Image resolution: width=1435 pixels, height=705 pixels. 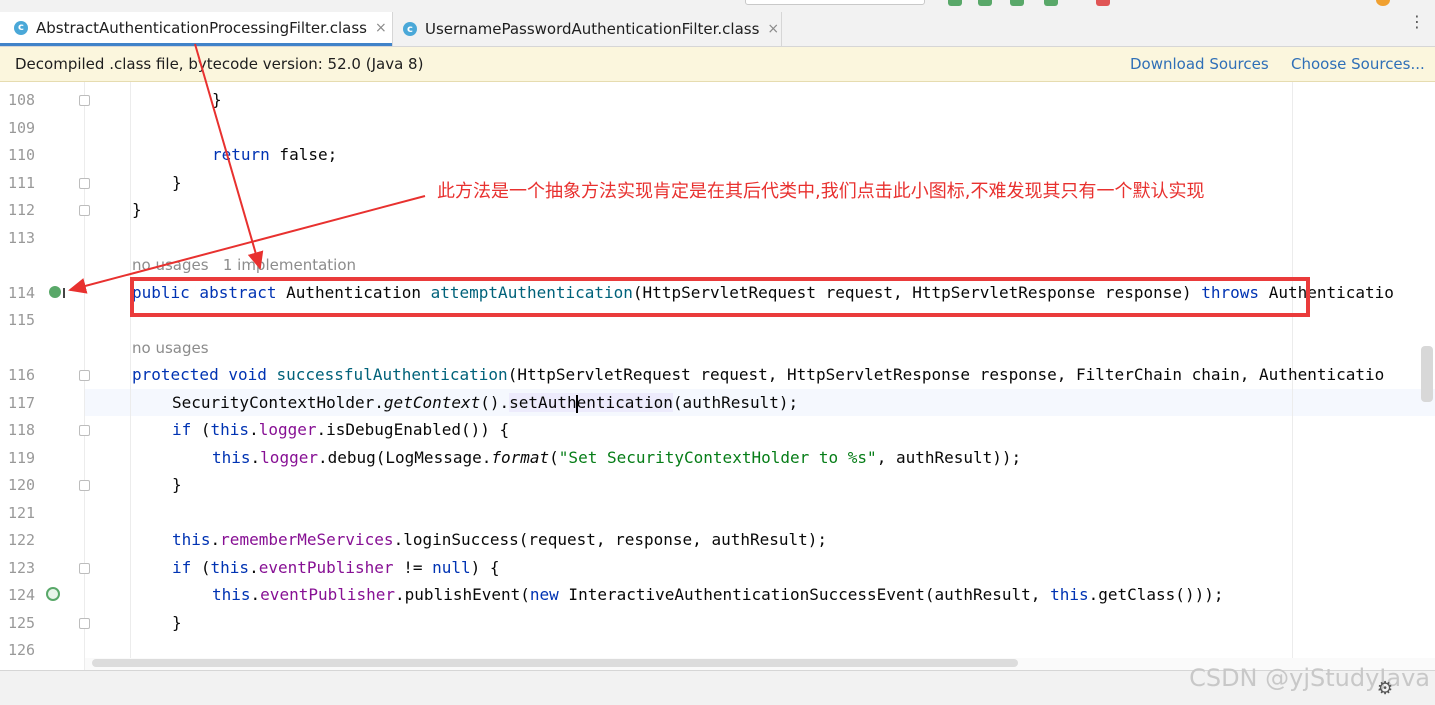 What do you see at coordinates (1427, 374) in the screenshot?
I see `vertical-scrollbar` at bounding box center [1427, 374].